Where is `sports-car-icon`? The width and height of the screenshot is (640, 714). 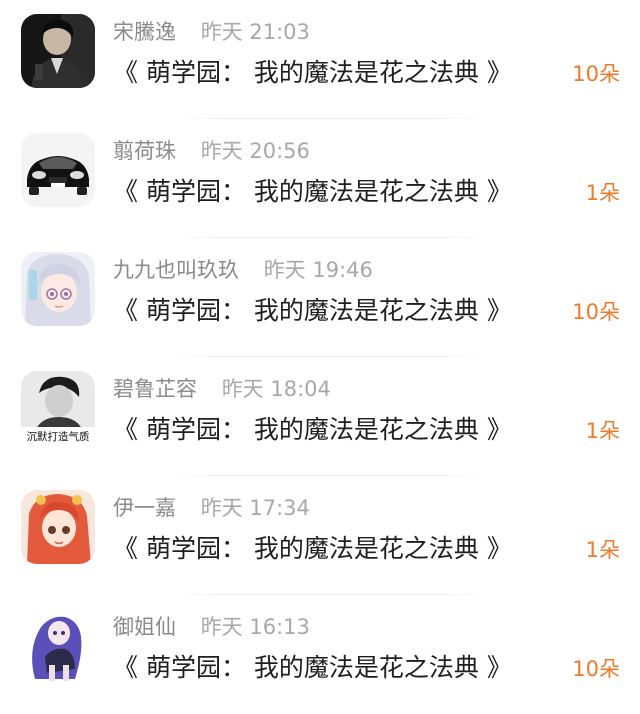 sports-car-icon is located at coordinates (58, 170).